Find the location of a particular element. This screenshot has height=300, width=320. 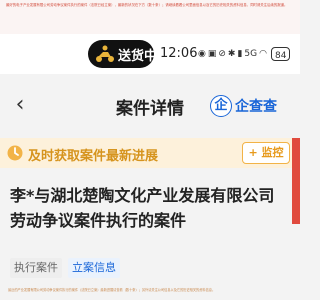

case-tags: 执行案件 立案信息 is located at coordinates (65, 268).